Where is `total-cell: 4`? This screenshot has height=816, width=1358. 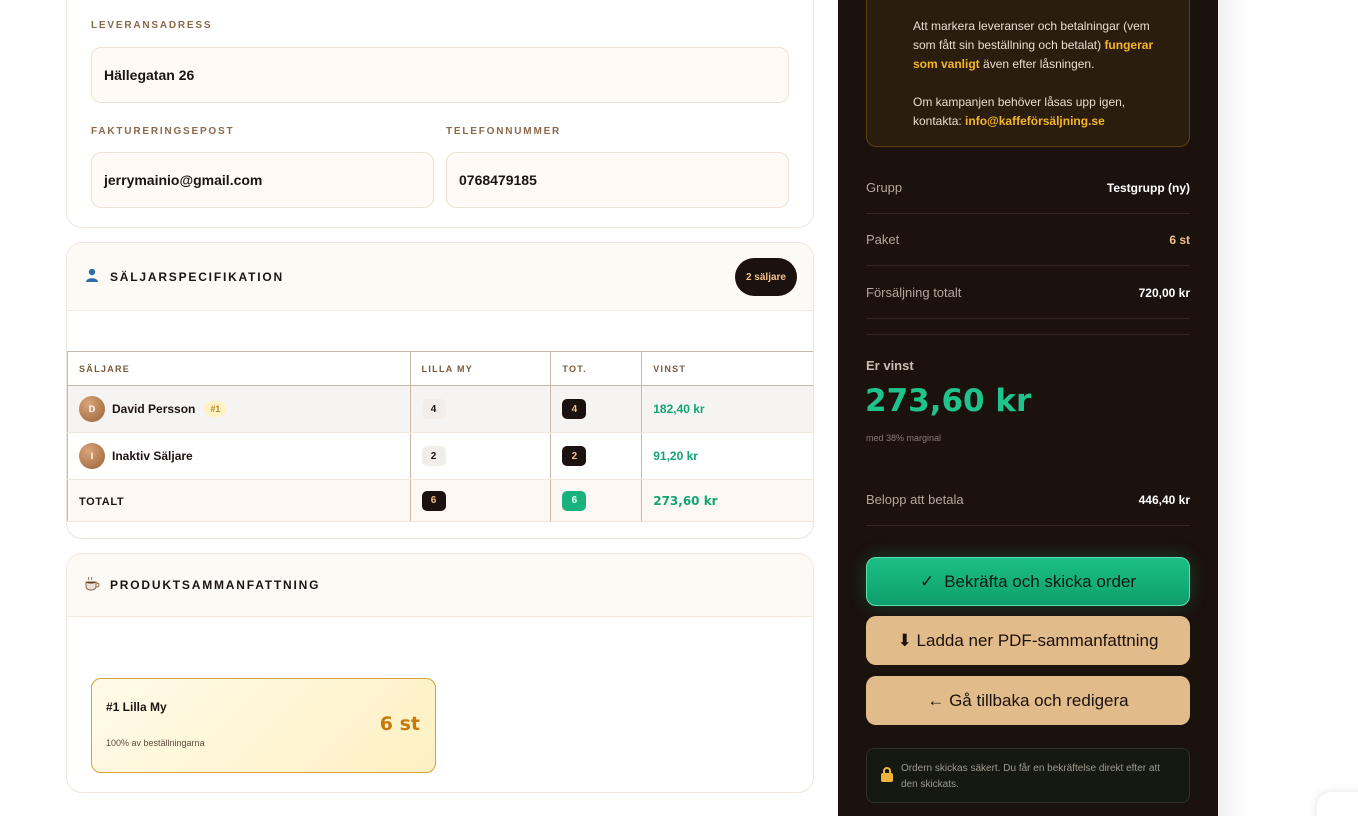
total-cell: 4 is located at coordinates (596, 409).